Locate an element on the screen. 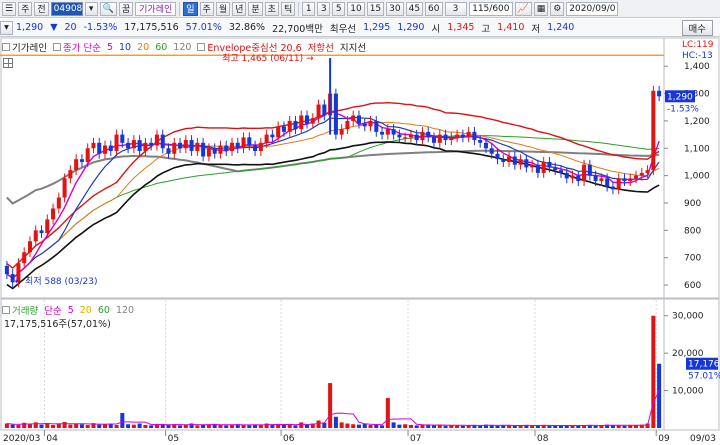  legend-vol-ma20: 20 is located at coordinates (85, 310).